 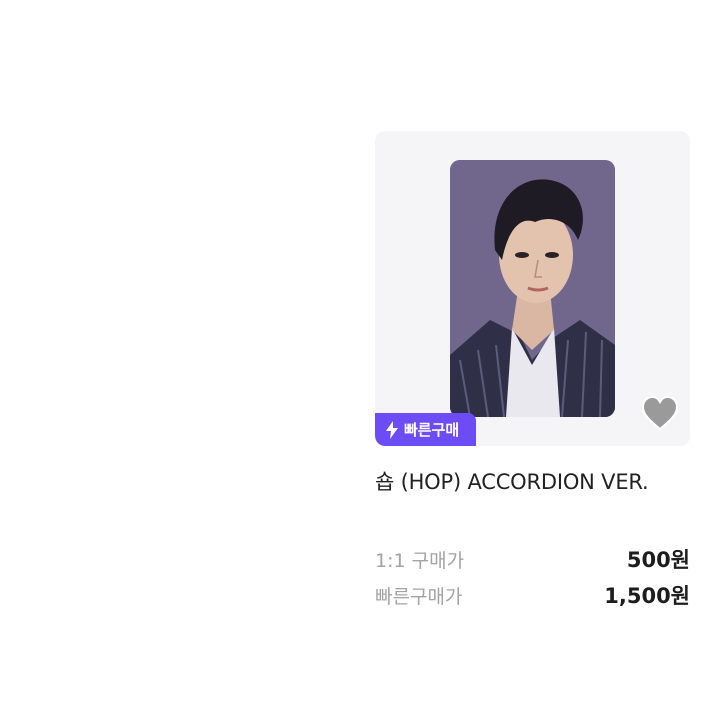 I want to click on price-value: 1,500원, so click(x=647, y=596).